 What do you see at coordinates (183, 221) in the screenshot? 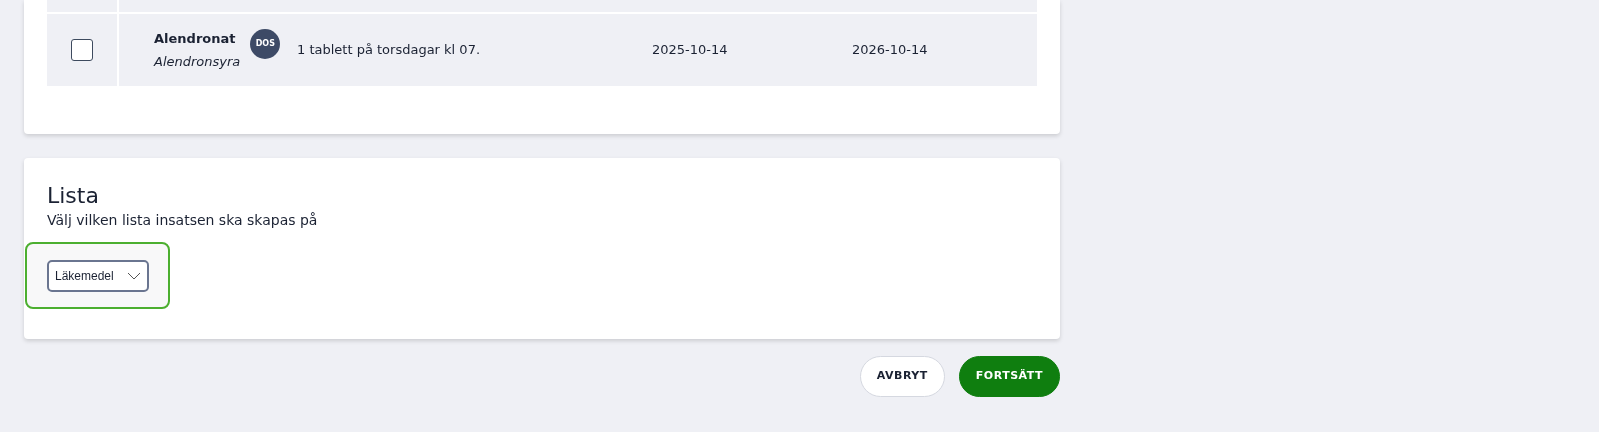
I see `section-subtitle: Välj vilken lista insatsen ska skapas på` at bounding box center [183, 221].